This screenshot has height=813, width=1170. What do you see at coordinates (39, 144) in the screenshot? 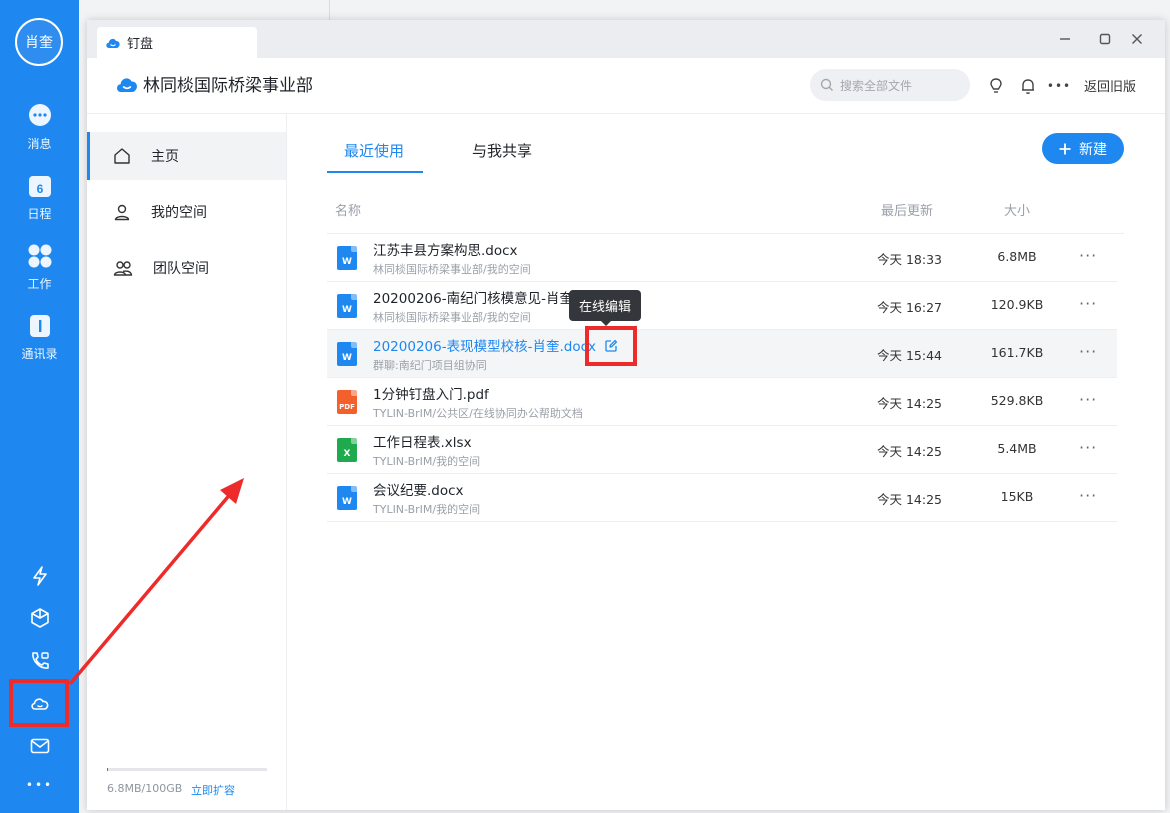
I see `rail-item-label: 消息` at bounding box center [39, 144].